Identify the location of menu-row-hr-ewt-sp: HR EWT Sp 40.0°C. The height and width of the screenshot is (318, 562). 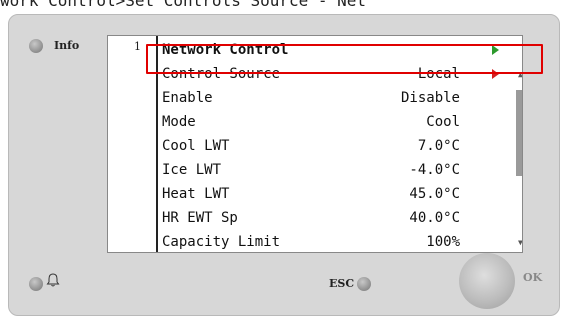
(336, 218).